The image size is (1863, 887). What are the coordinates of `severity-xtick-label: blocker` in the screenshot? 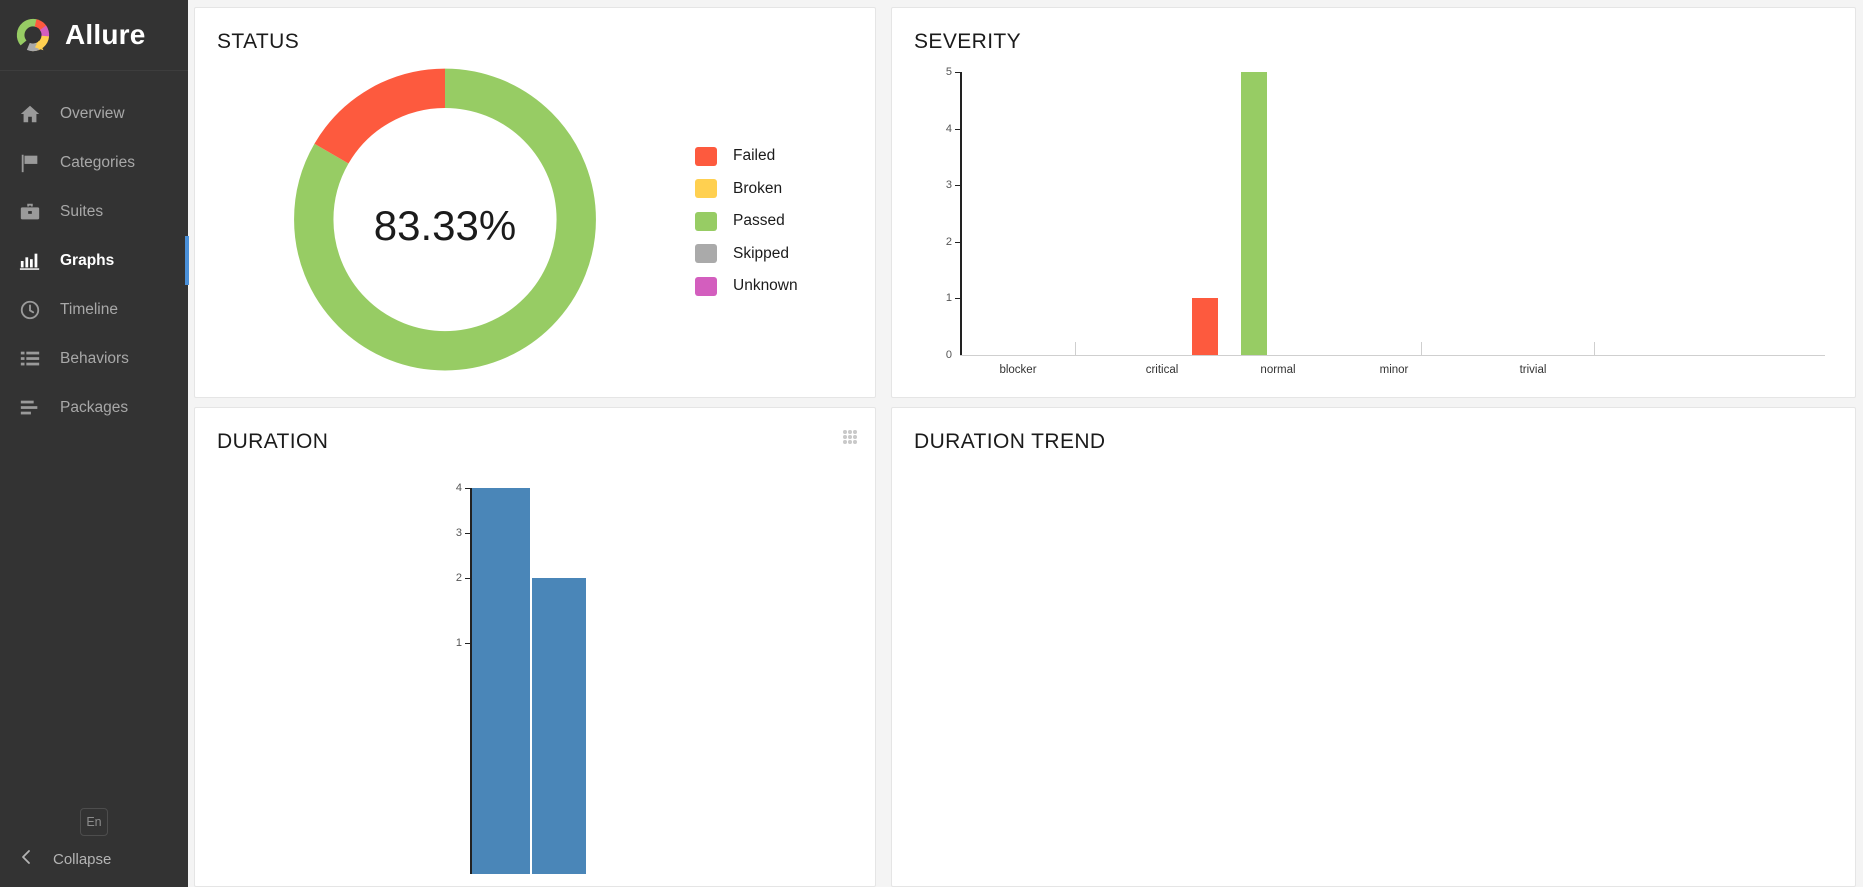 It's located at (1018, 370).